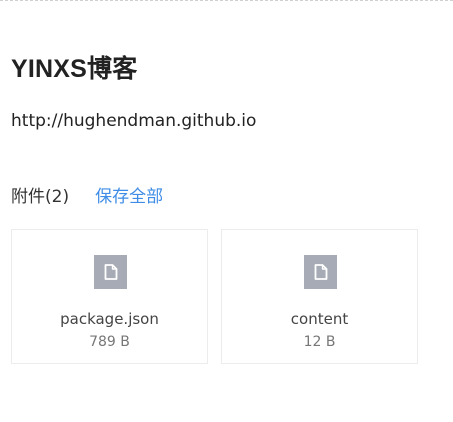 This screenshot has width=453, height=422. Describe the element at coordinates (109, 342) in the screenshot. I see `attachment-size: 789 B` at that location.